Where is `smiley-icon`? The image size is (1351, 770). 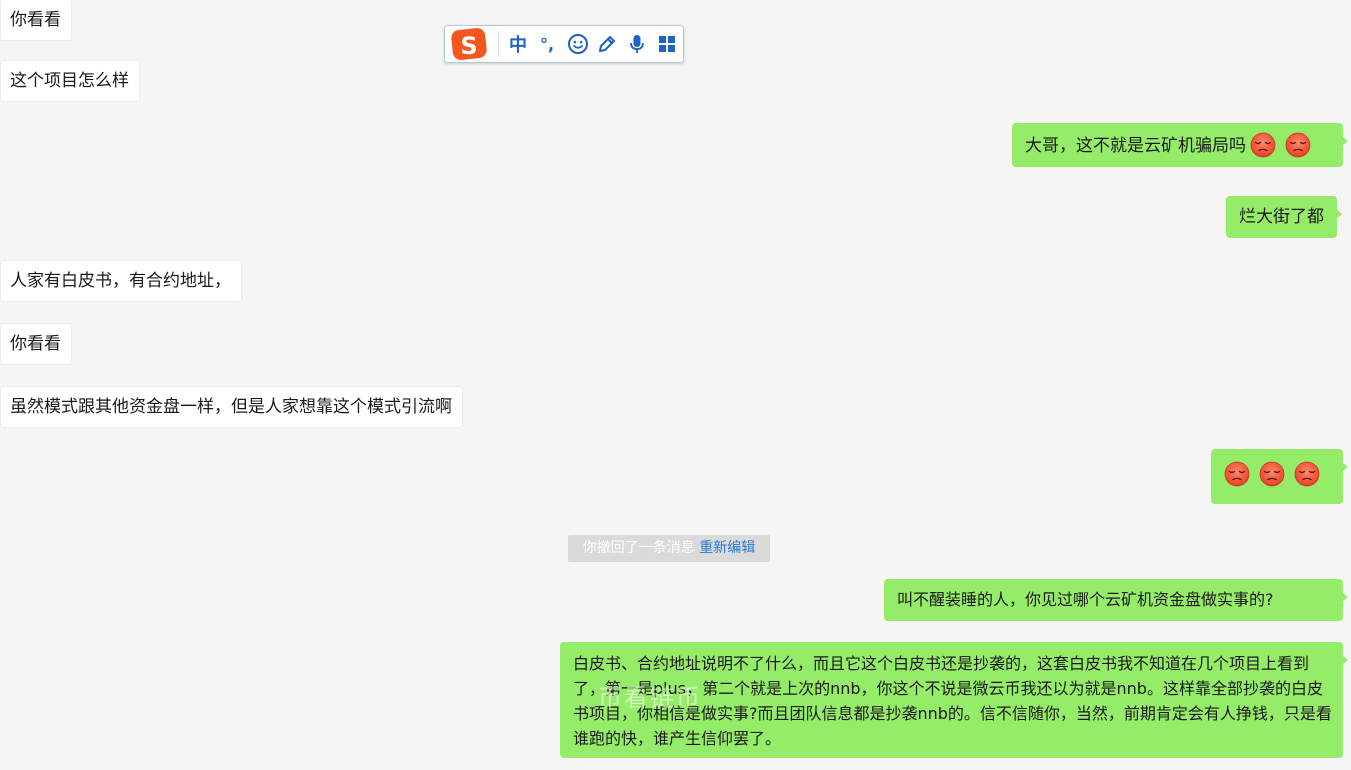 smiley-icon is located at coordinates (578, 44).